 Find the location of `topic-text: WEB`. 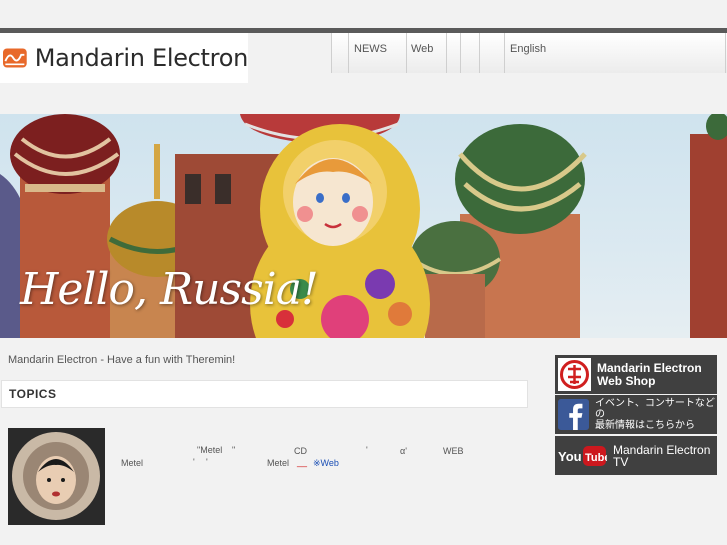

topic-text: WEB is located at coordinates (453, 451).